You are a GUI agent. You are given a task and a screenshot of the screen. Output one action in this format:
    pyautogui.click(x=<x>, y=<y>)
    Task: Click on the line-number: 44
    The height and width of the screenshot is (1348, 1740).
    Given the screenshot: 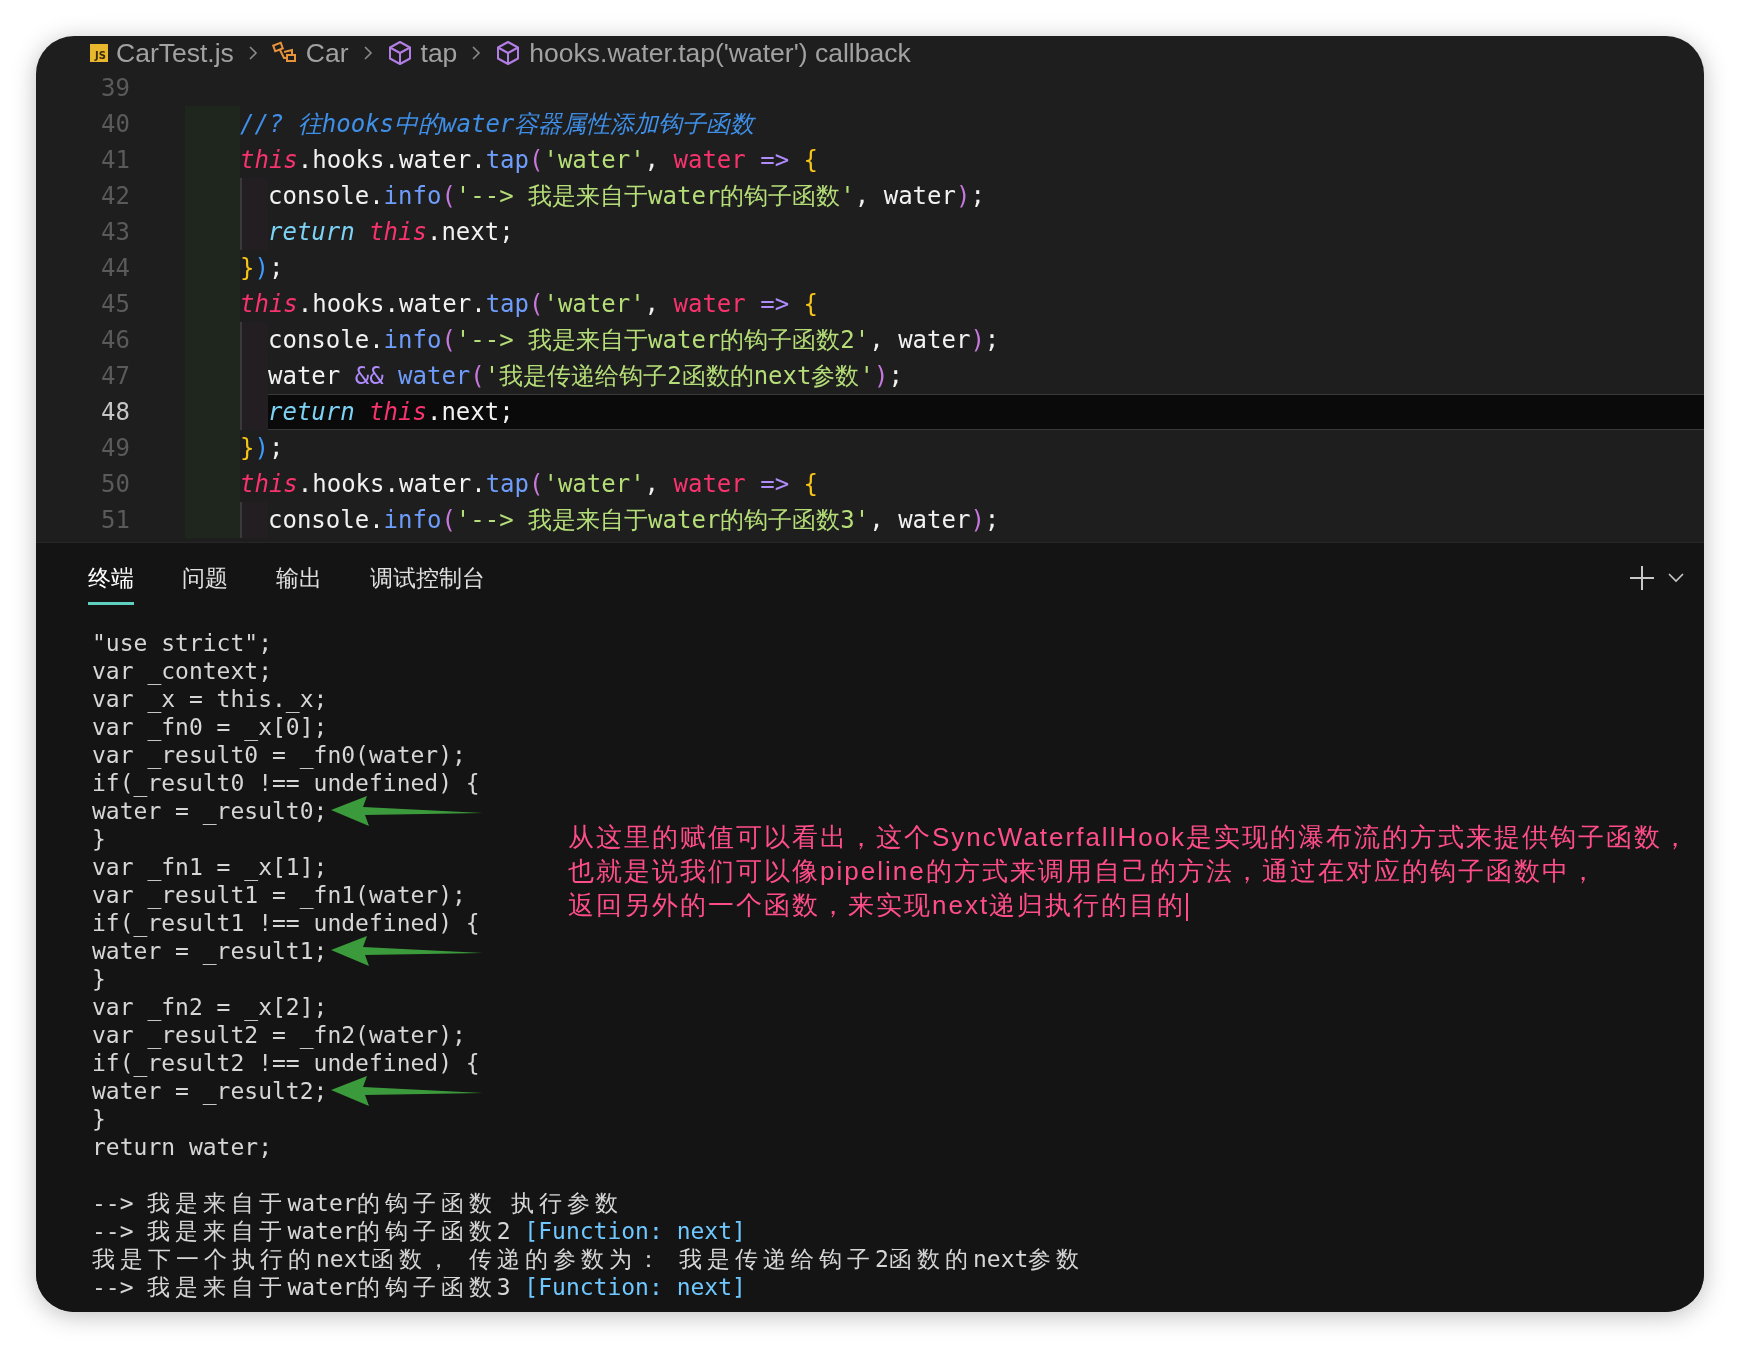 What is the action you would take?
    pyautogui.click(x=115, y=268)
    